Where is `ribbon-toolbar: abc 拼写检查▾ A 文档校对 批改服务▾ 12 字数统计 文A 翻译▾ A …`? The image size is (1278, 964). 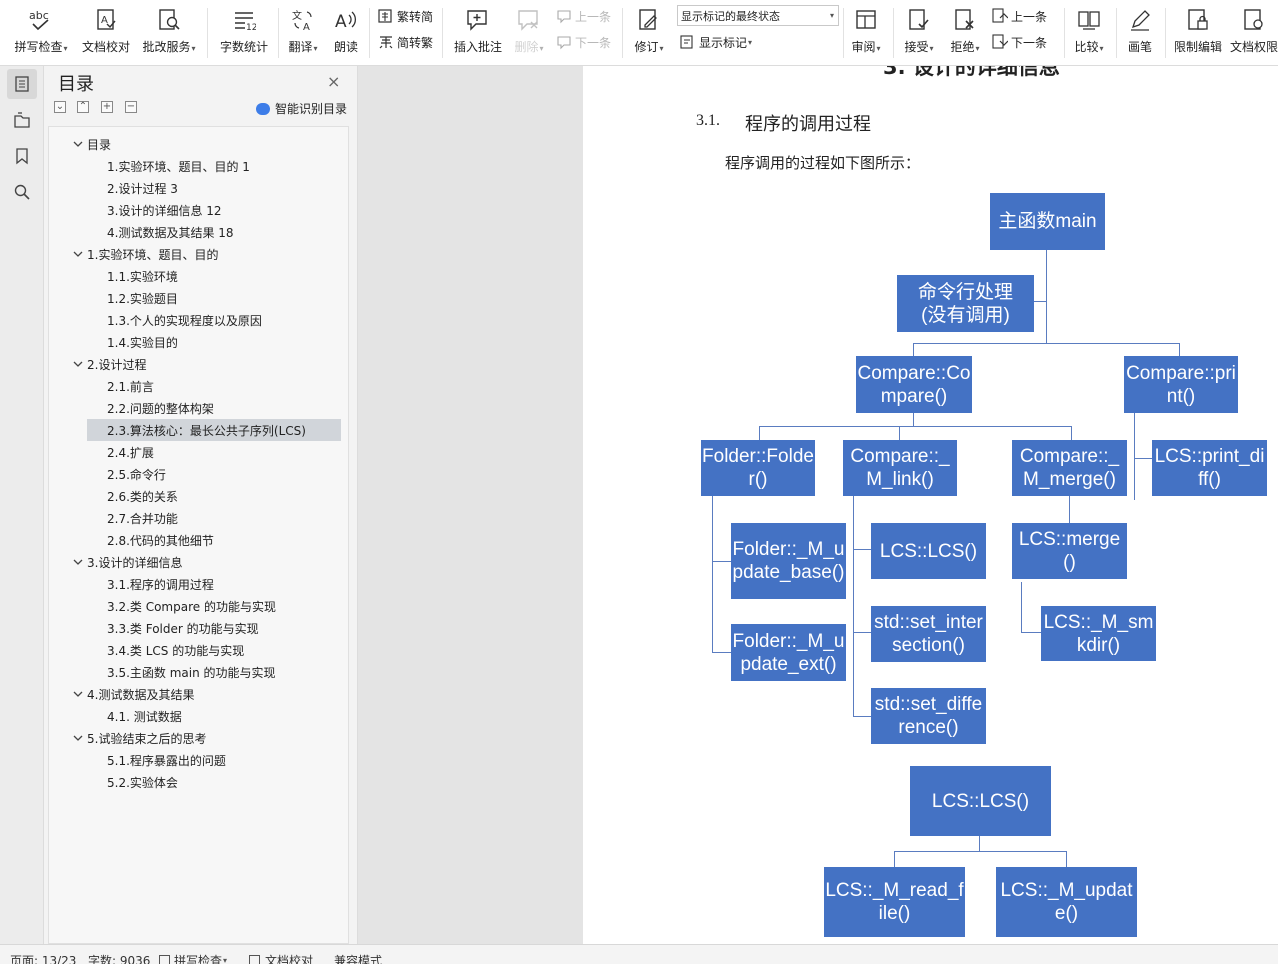
ribbon-toolbar: abc 拼写检查▾ A 文档校对 批改服务▾ 12 字数统计 文A 翻译▾ A … is located at coordinates (639, 33).